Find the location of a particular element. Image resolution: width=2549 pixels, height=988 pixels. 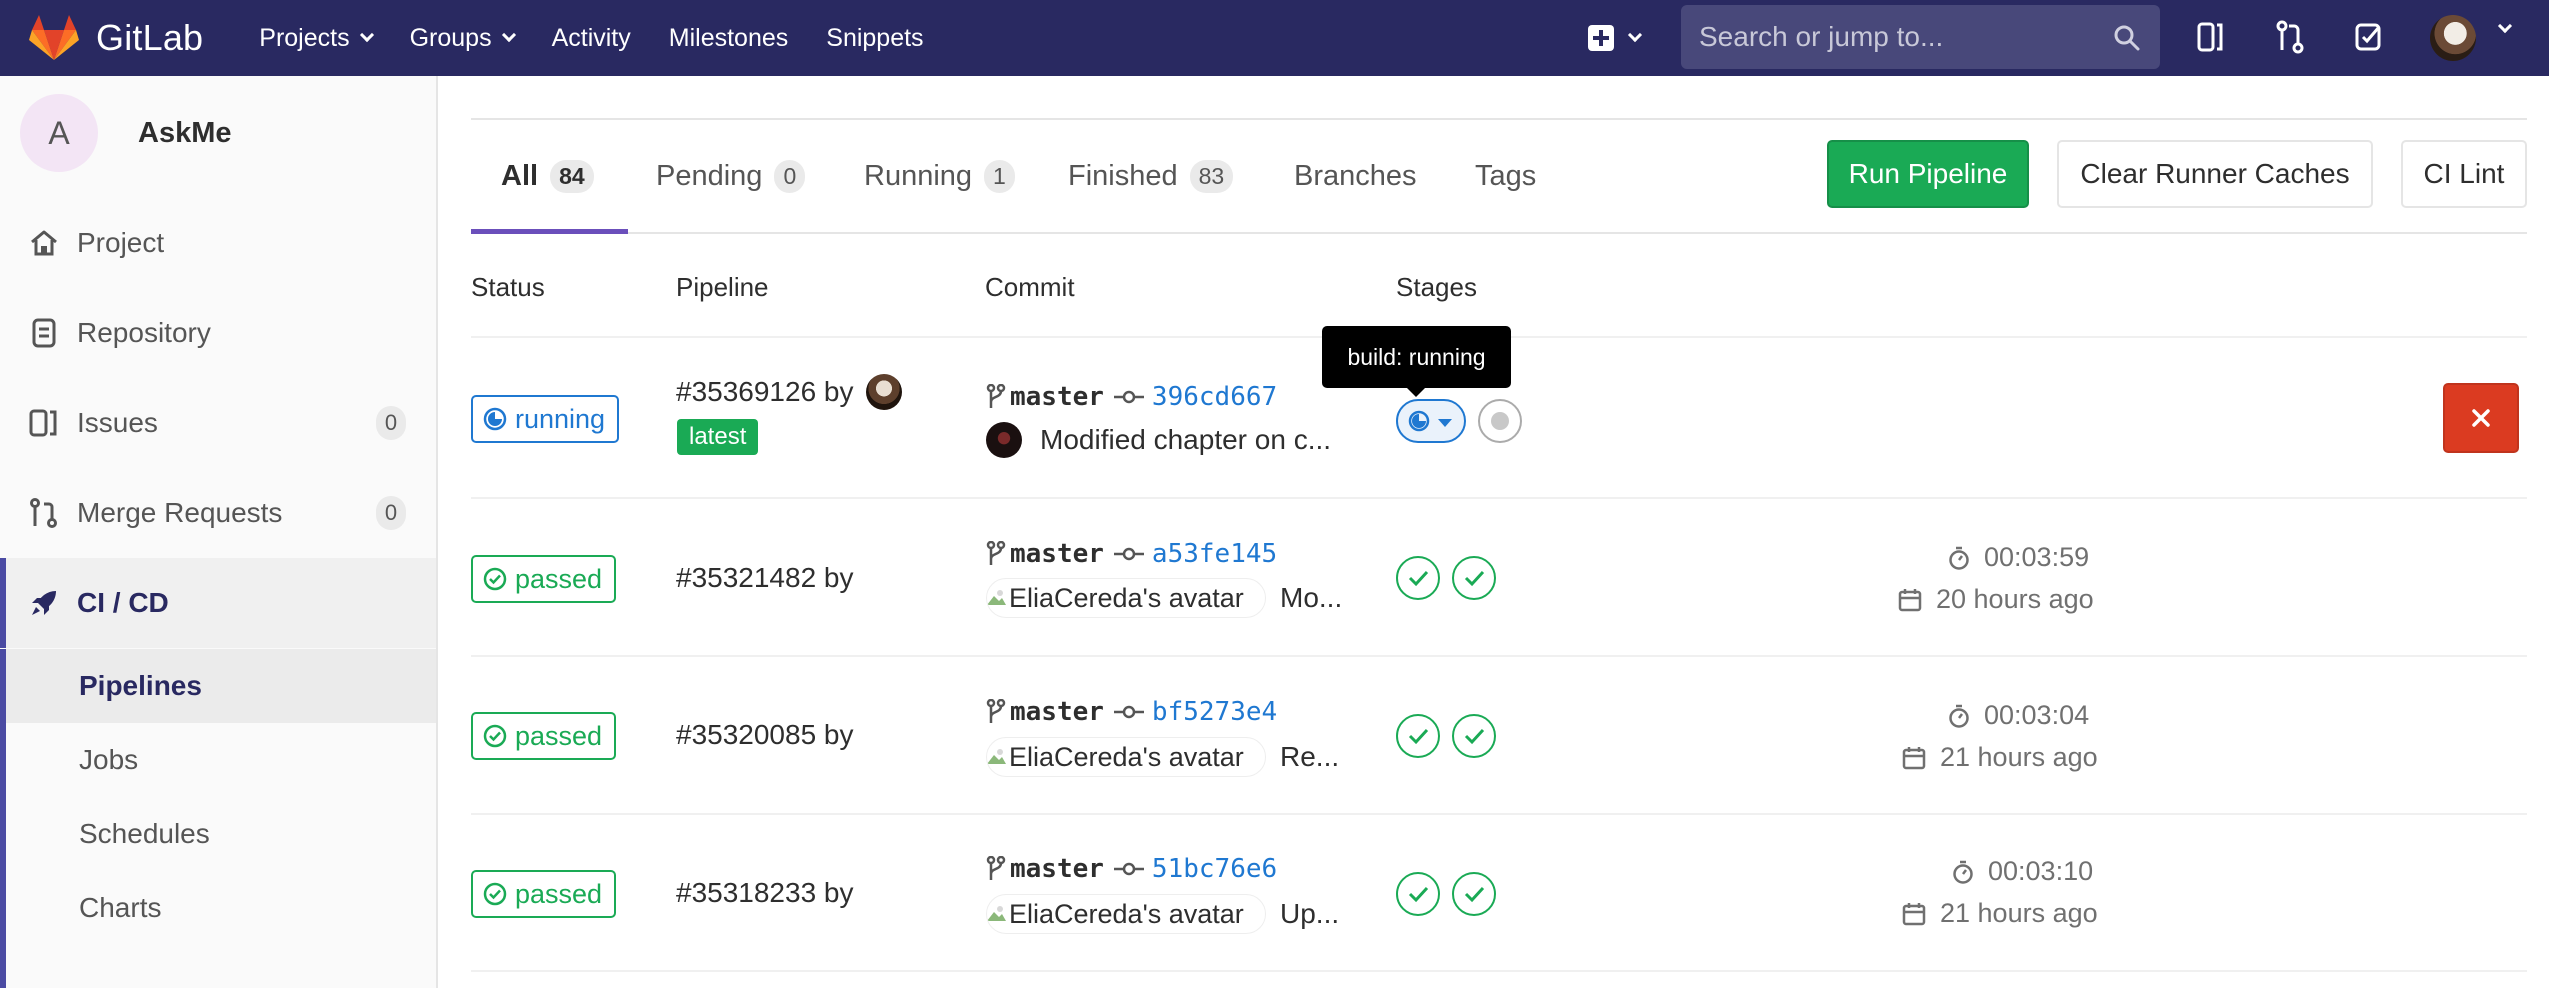

sidebar-item-label: Issues is located at coordinates (117, 422).